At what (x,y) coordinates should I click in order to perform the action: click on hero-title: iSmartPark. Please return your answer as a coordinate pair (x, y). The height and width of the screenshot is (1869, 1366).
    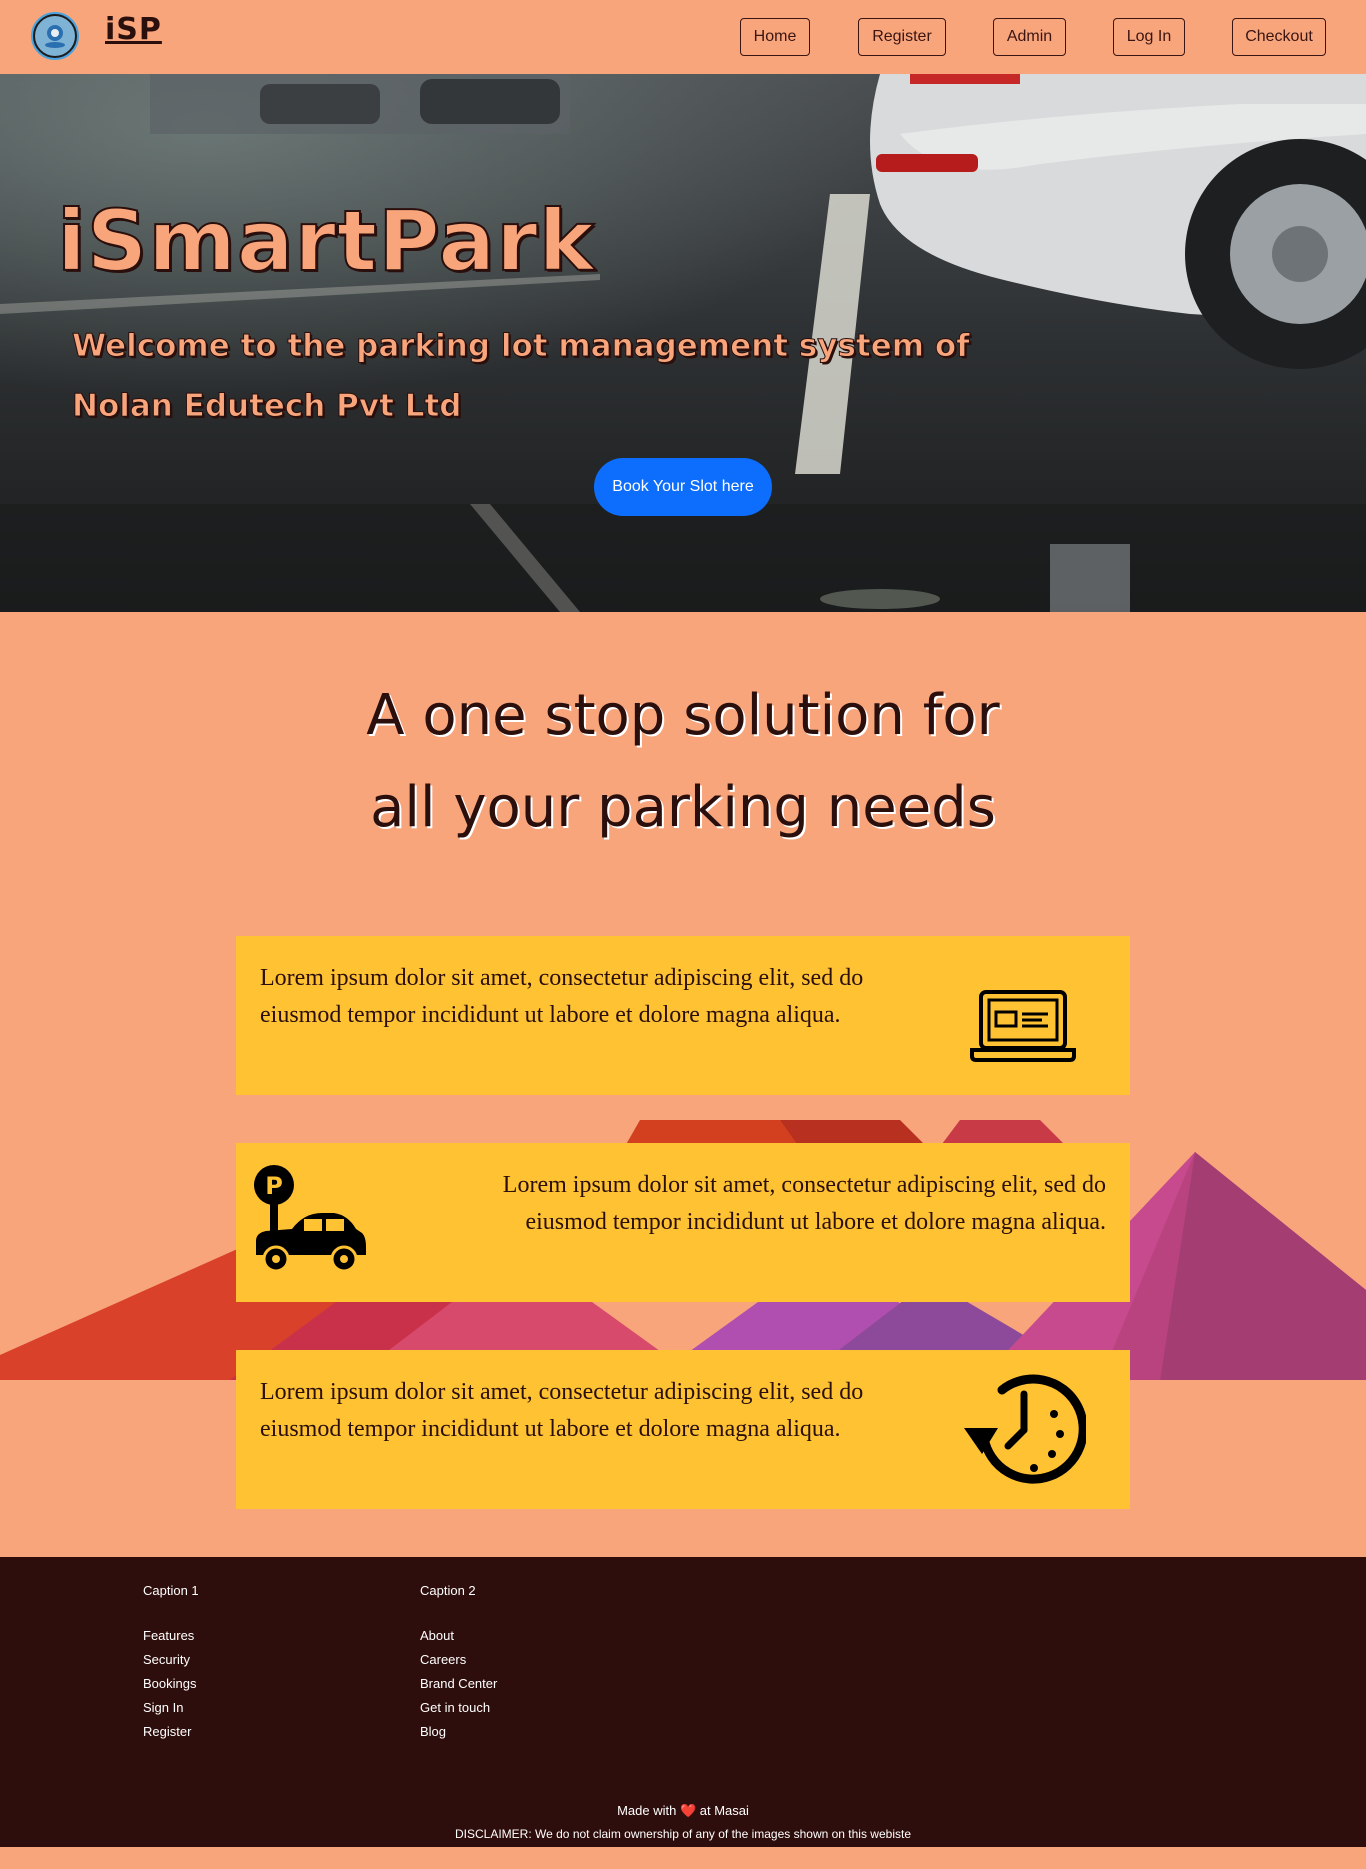
    Looking at the image, I should click on (326, 241).